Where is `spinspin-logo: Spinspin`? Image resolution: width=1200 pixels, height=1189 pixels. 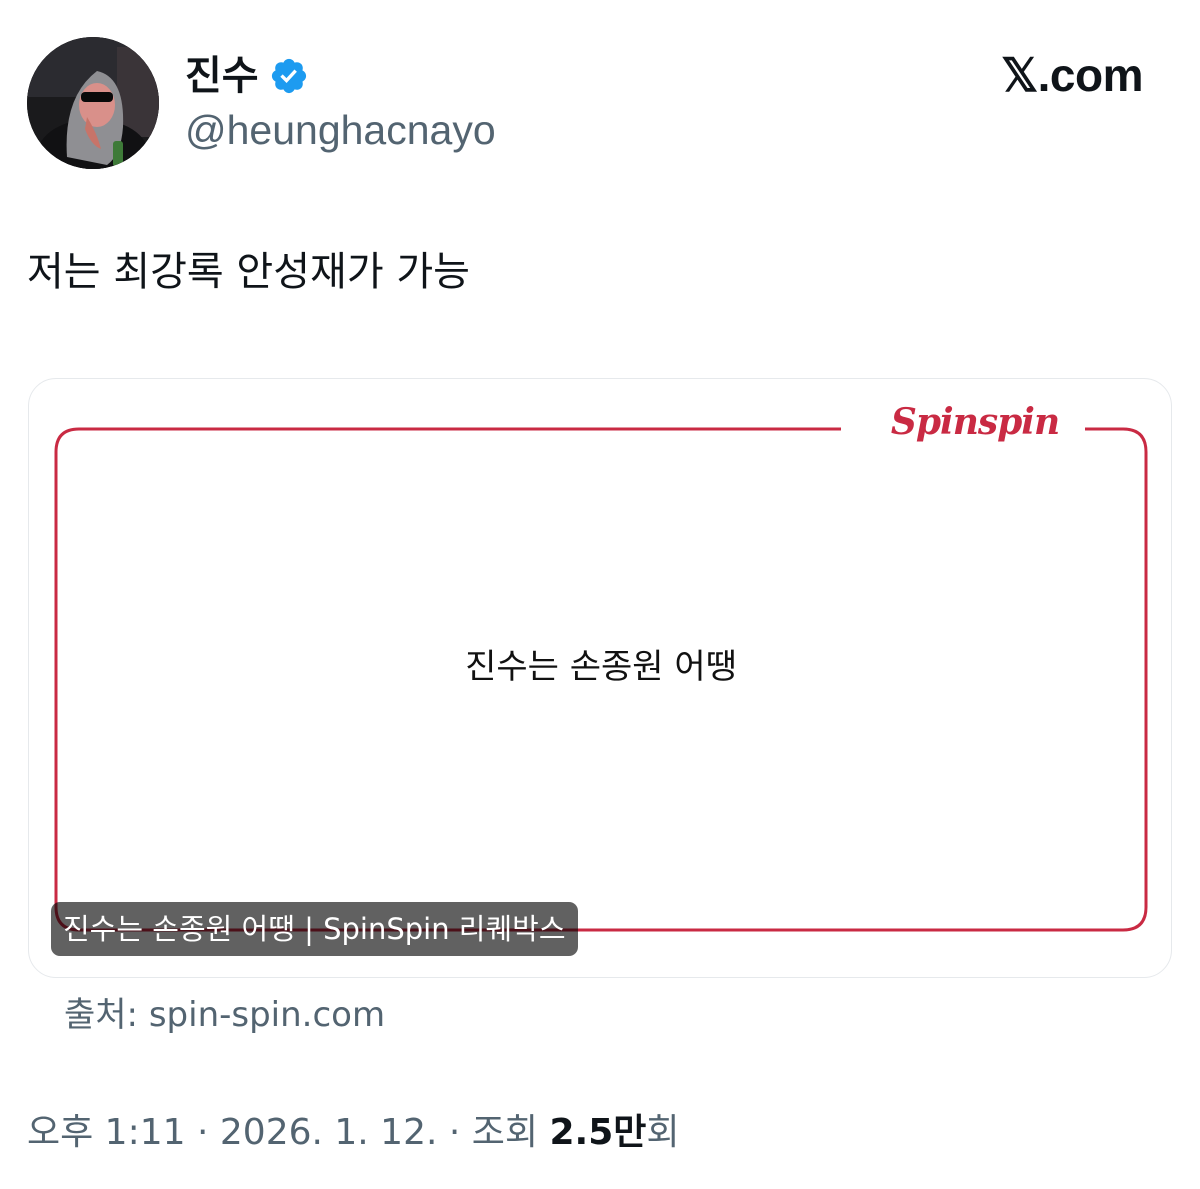 spinspin-logo: Spinspin is located at coordinates (975, 423).